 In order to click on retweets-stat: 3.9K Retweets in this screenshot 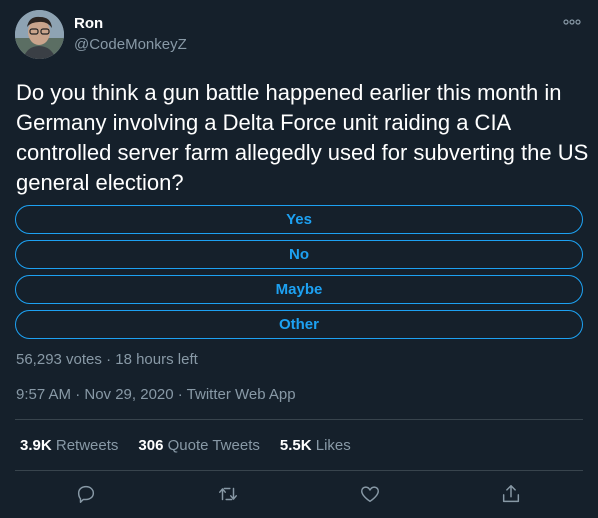, I will do `click(69, 445)`.